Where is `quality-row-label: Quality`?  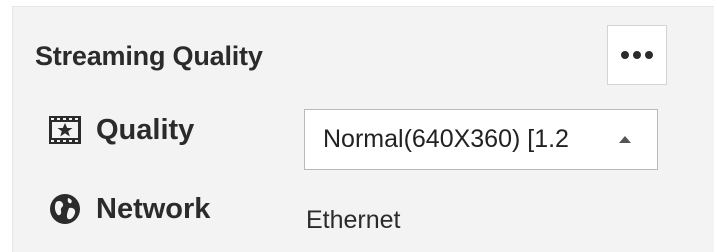 quality-row-label: Quality is located at coordinates (121, 130).